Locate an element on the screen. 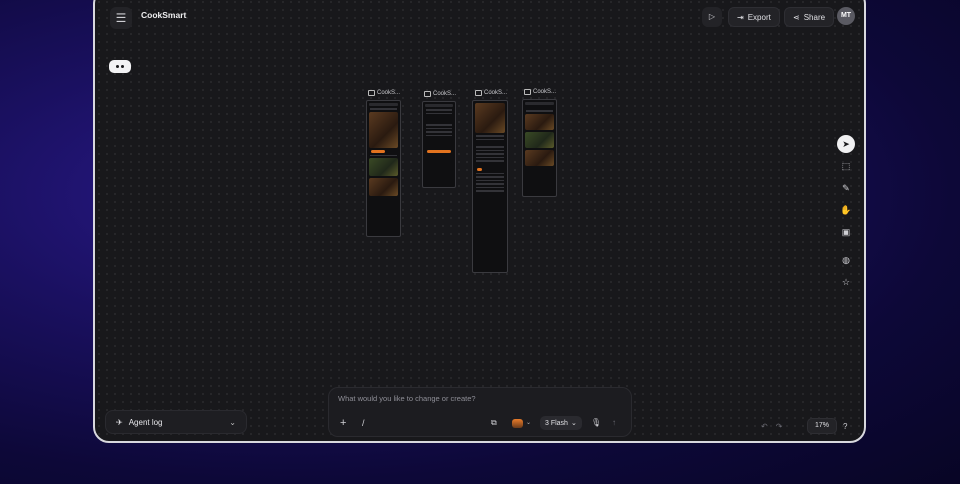 The width and height of the screenshot is (960, 484). play-icon: ▷ is located at coordinates (712, 16).